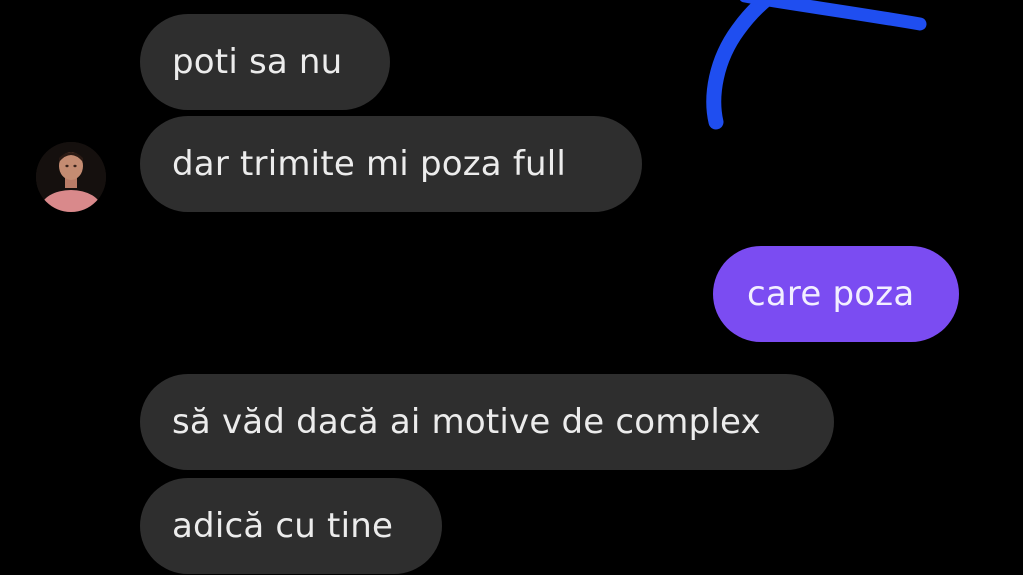 The width and height of the screenshot is (1023, 575). Describe the element at coordinates (283, 526) in the screenshot. I see `message-text: adică cu tine` at that location.